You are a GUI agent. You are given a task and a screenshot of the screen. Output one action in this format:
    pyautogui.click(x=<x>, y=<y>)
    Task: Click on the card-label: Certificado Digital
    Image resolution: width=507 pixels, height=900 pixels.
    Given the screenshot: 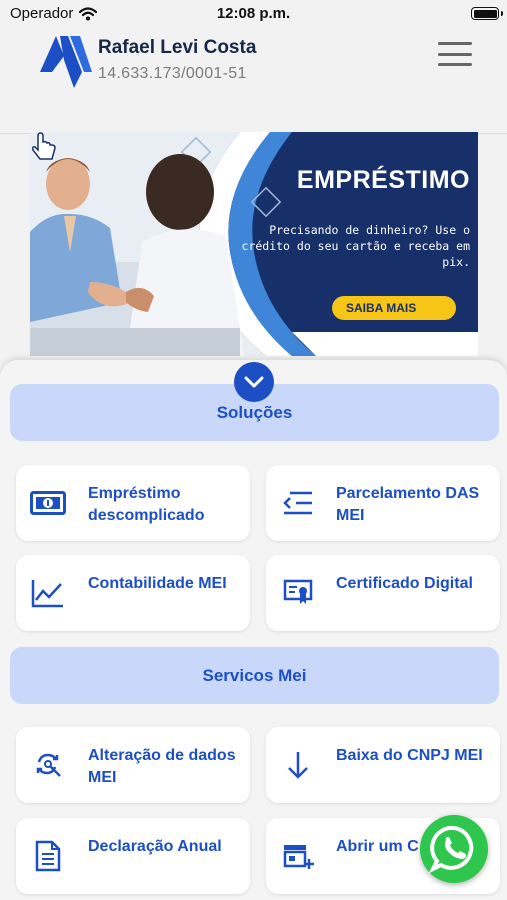 What is the action you would take?
    pyautogui.click(x=404, y=583)
    